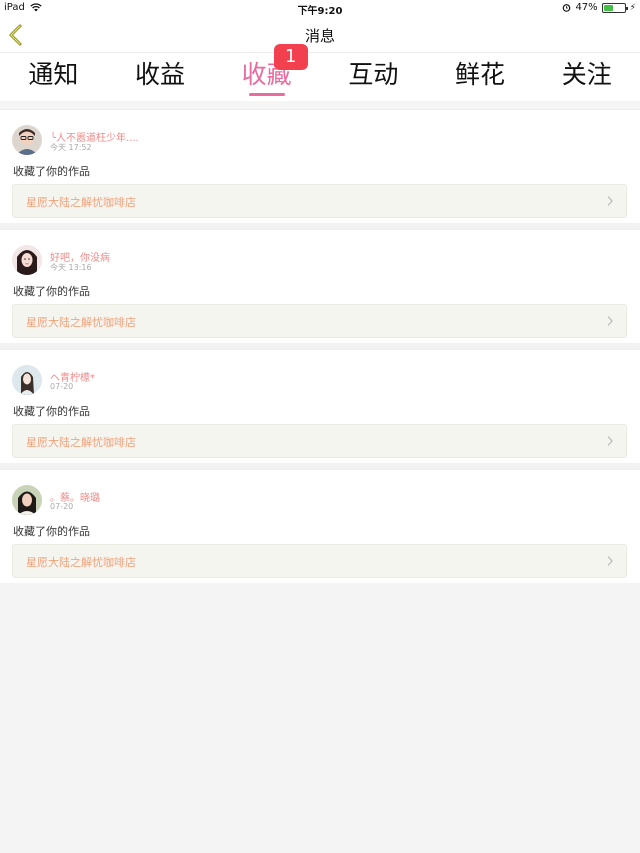 The width and height of the screenshot is (640, 853). I want to click on tab-flowers: 鲜花, so click(480, 77).